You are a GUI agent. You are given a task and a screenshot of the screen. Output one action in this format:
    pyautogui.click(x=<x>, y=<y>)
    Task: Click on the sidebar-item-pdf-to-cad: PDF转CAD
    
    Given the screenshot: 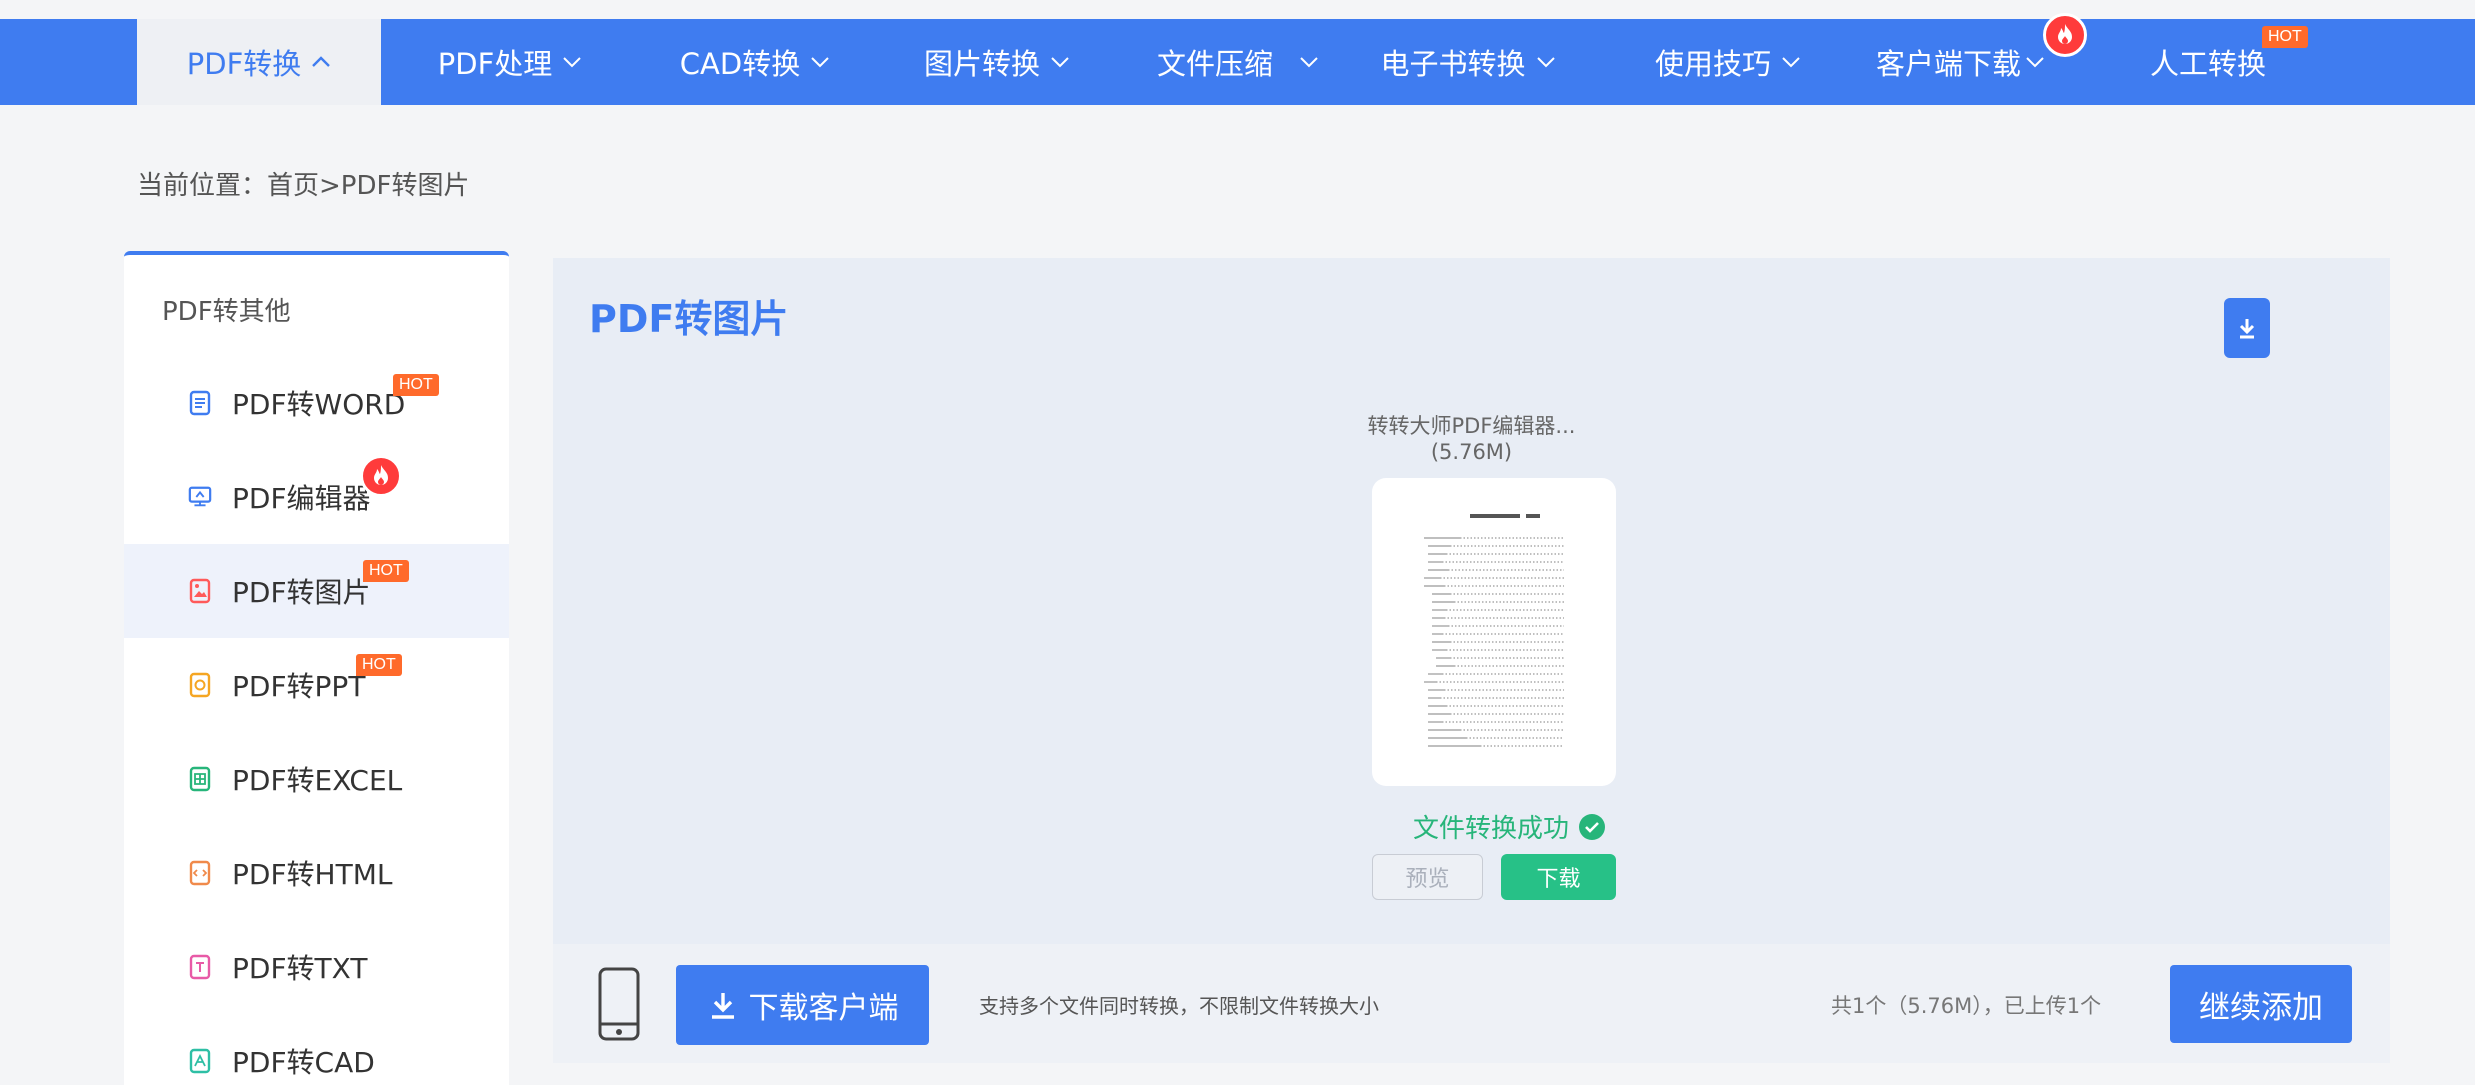 What is the action you would take?
    pyautogui.click(x=316, y=1049)
    